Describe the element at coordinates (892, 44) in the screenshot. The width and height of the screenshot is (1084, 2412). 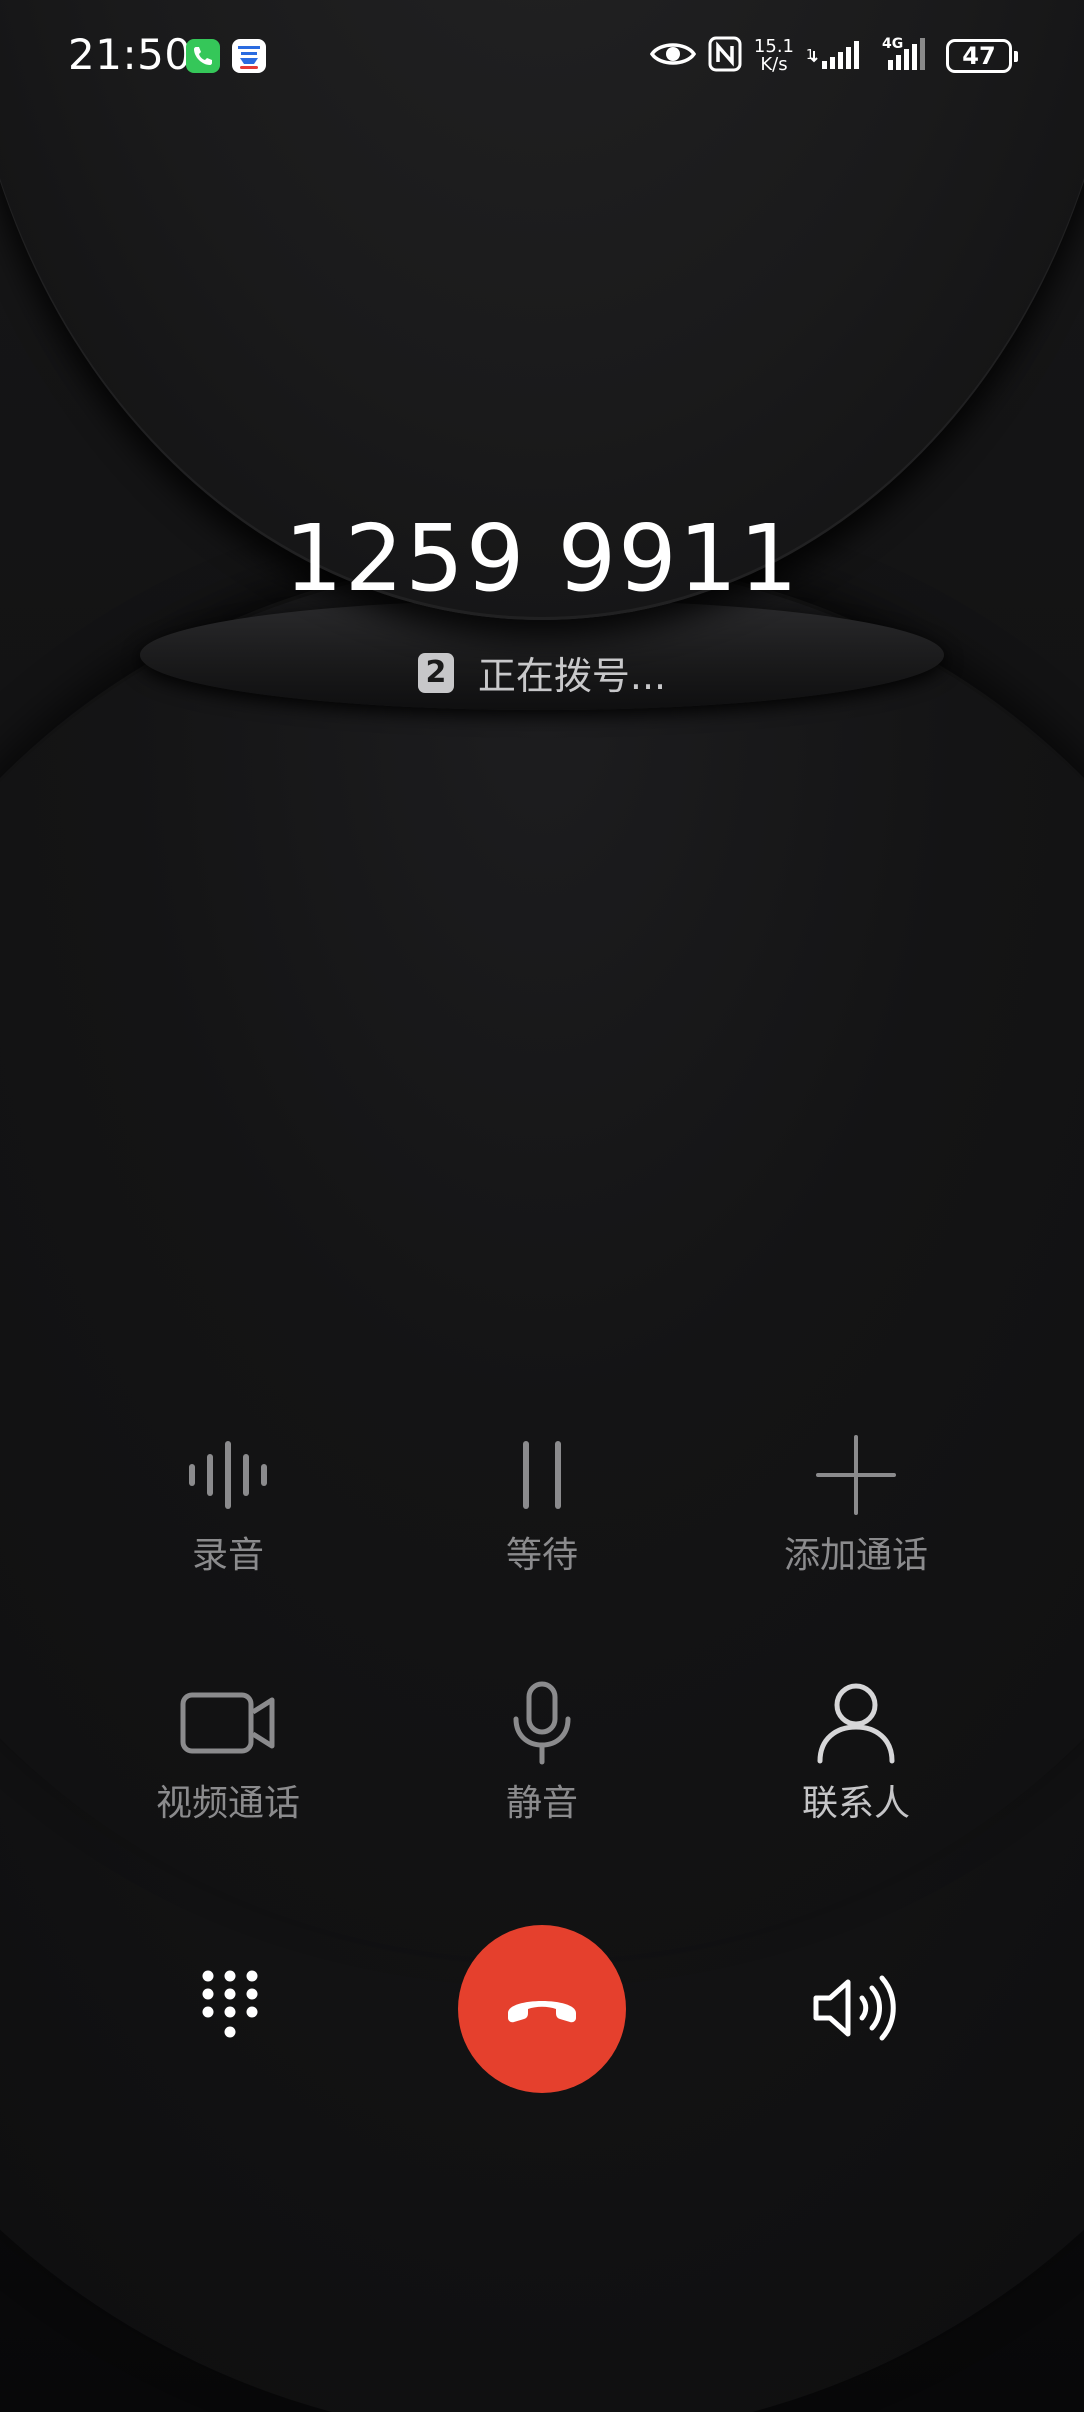
I see `network-type-label: 4G` at that location.